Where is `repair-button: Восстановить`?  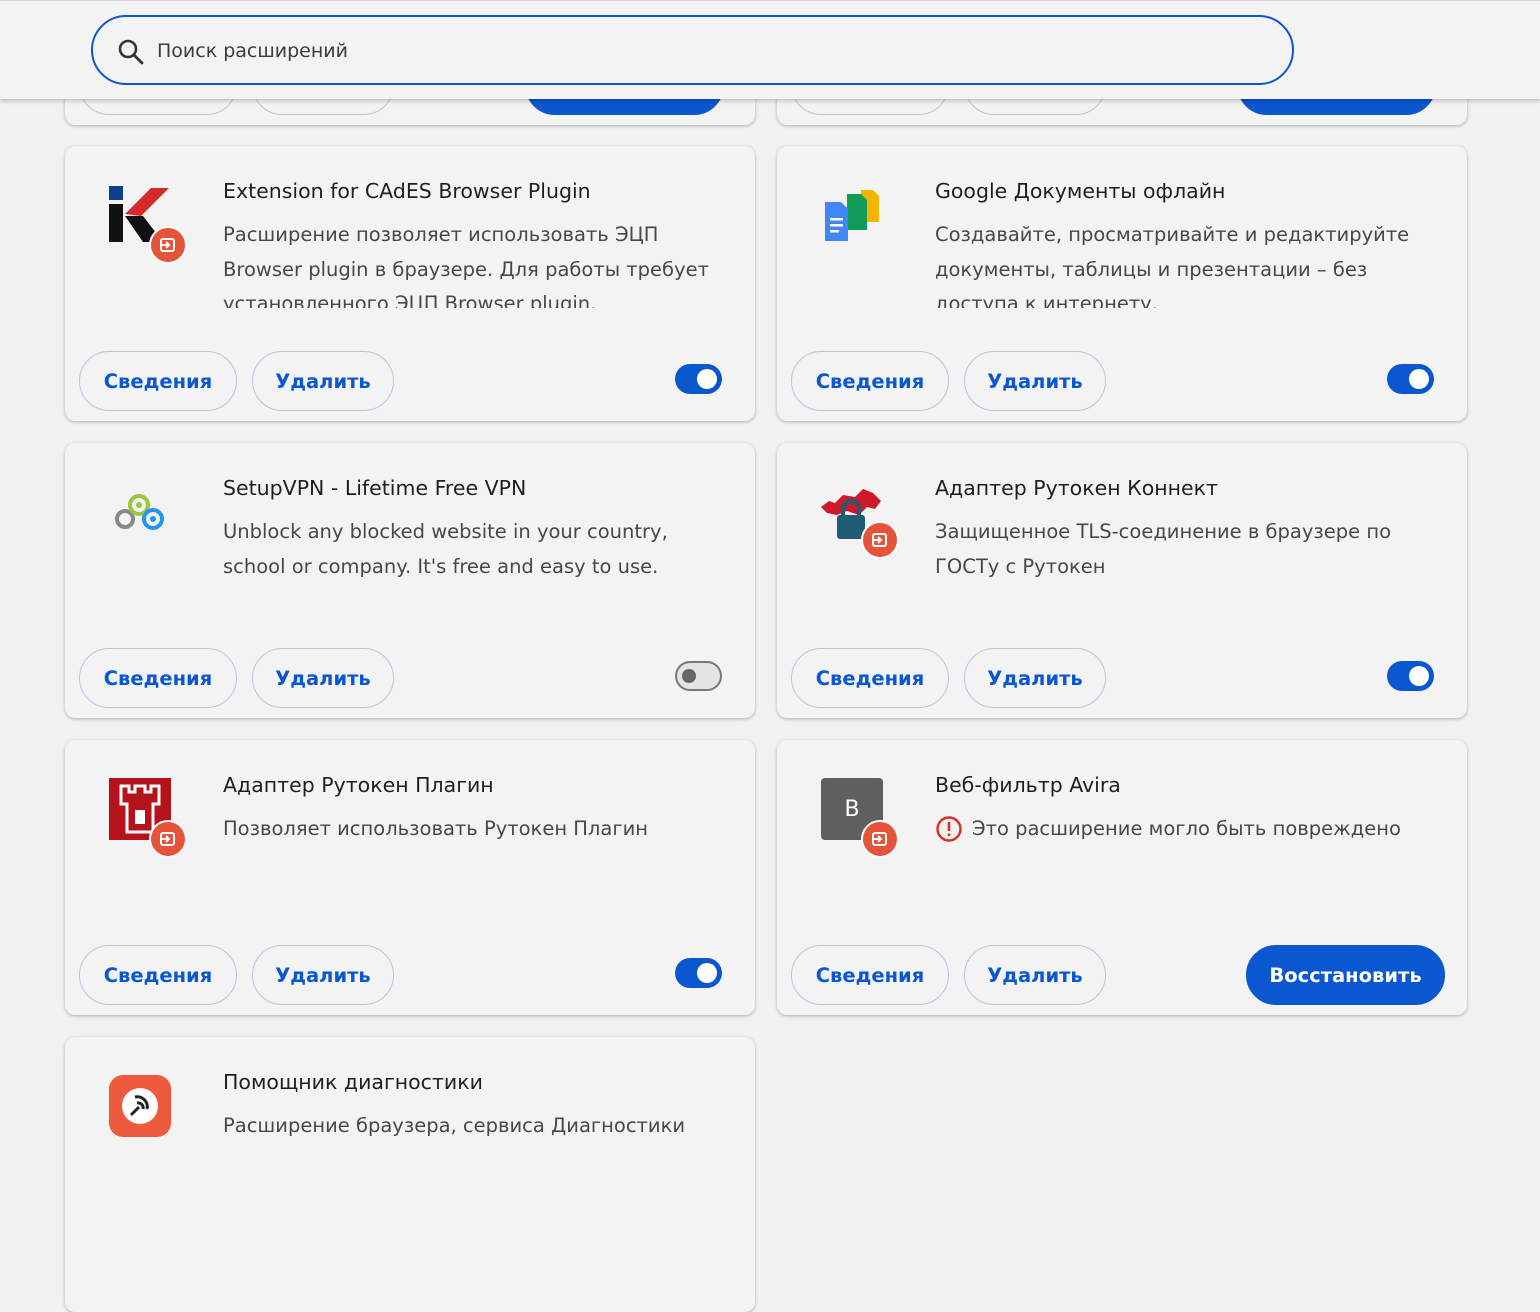
repair-button: Восстановить is located at coordinates (1345, 975).